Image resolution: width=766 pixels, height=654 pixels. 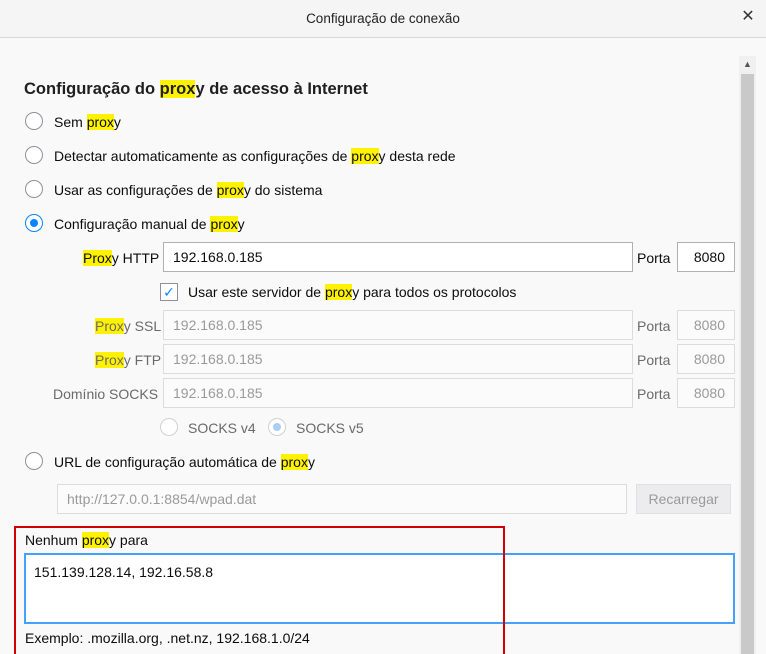 I want to click on scroll-up-arrow-icon: ▲, so click(x=747, y=64).